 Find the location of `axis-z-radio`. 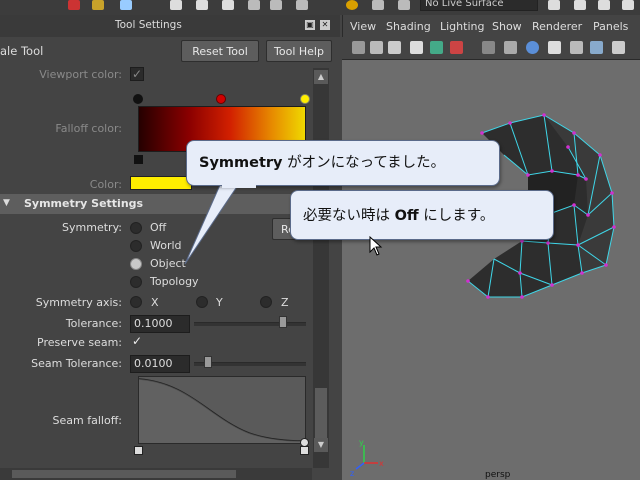

axis-z-radio is located at coordinates (266, 302).